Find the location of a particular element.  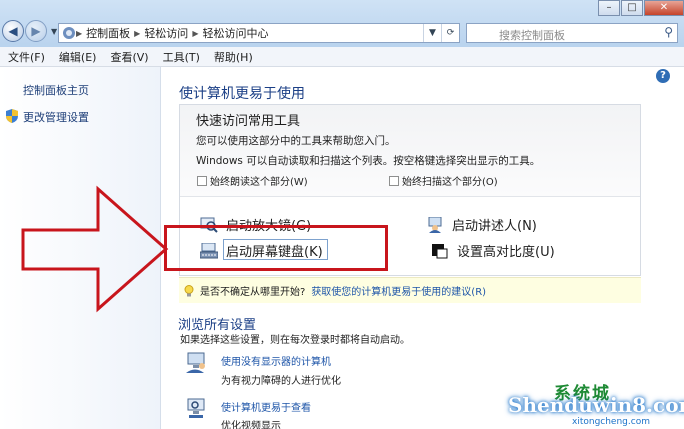

shield-icon is located at coordinates (12, 116).